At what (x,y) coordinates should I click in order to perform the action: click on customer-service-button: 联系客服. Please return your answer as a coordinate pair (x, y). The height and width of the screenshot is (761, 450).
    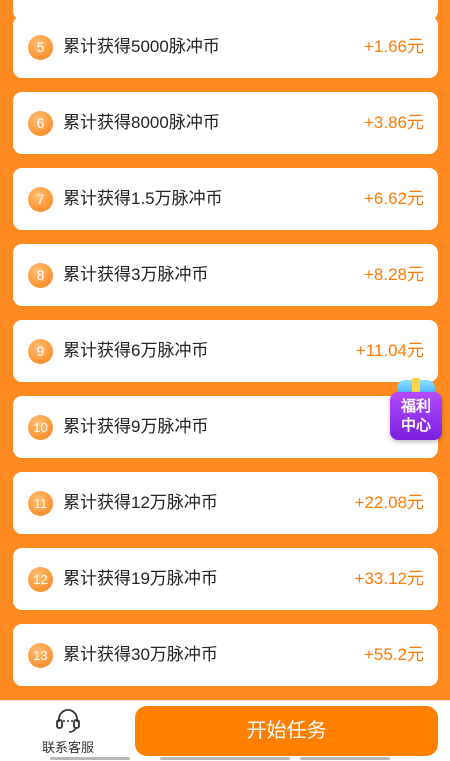
    Looking at the image, I should click on (68, 733).